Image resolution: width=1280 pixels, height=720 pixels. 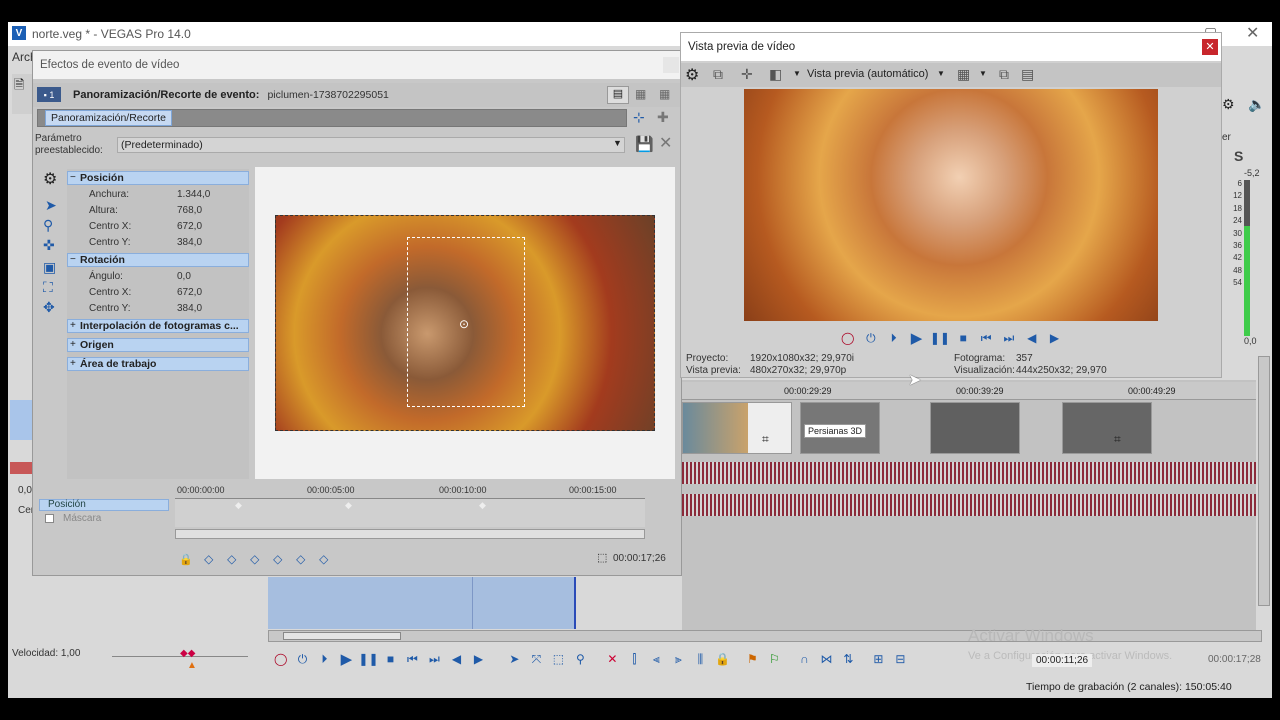 I want to click on pan-crop-event-icon-2: ⌗, so click(x=1117, y=439).